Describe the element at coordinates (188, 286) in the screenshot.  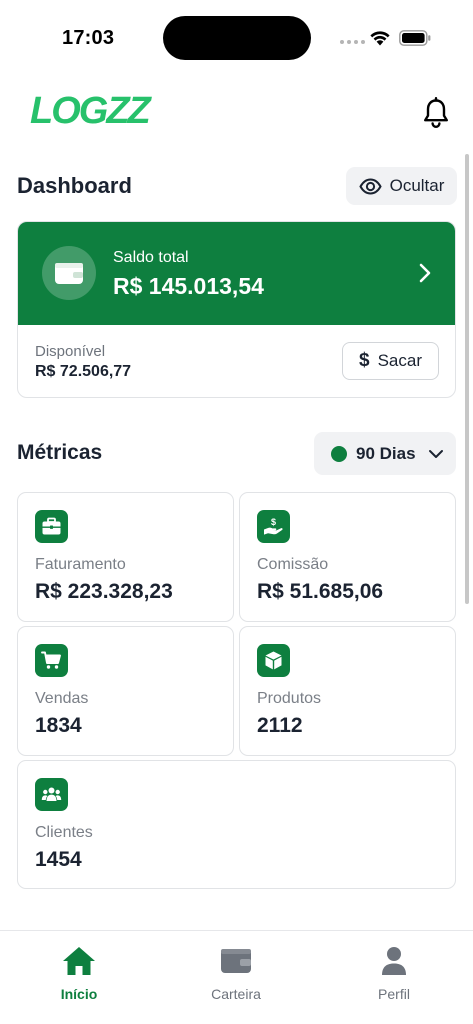
I see `total-balance-value: R$ 145.013,54` at that location.